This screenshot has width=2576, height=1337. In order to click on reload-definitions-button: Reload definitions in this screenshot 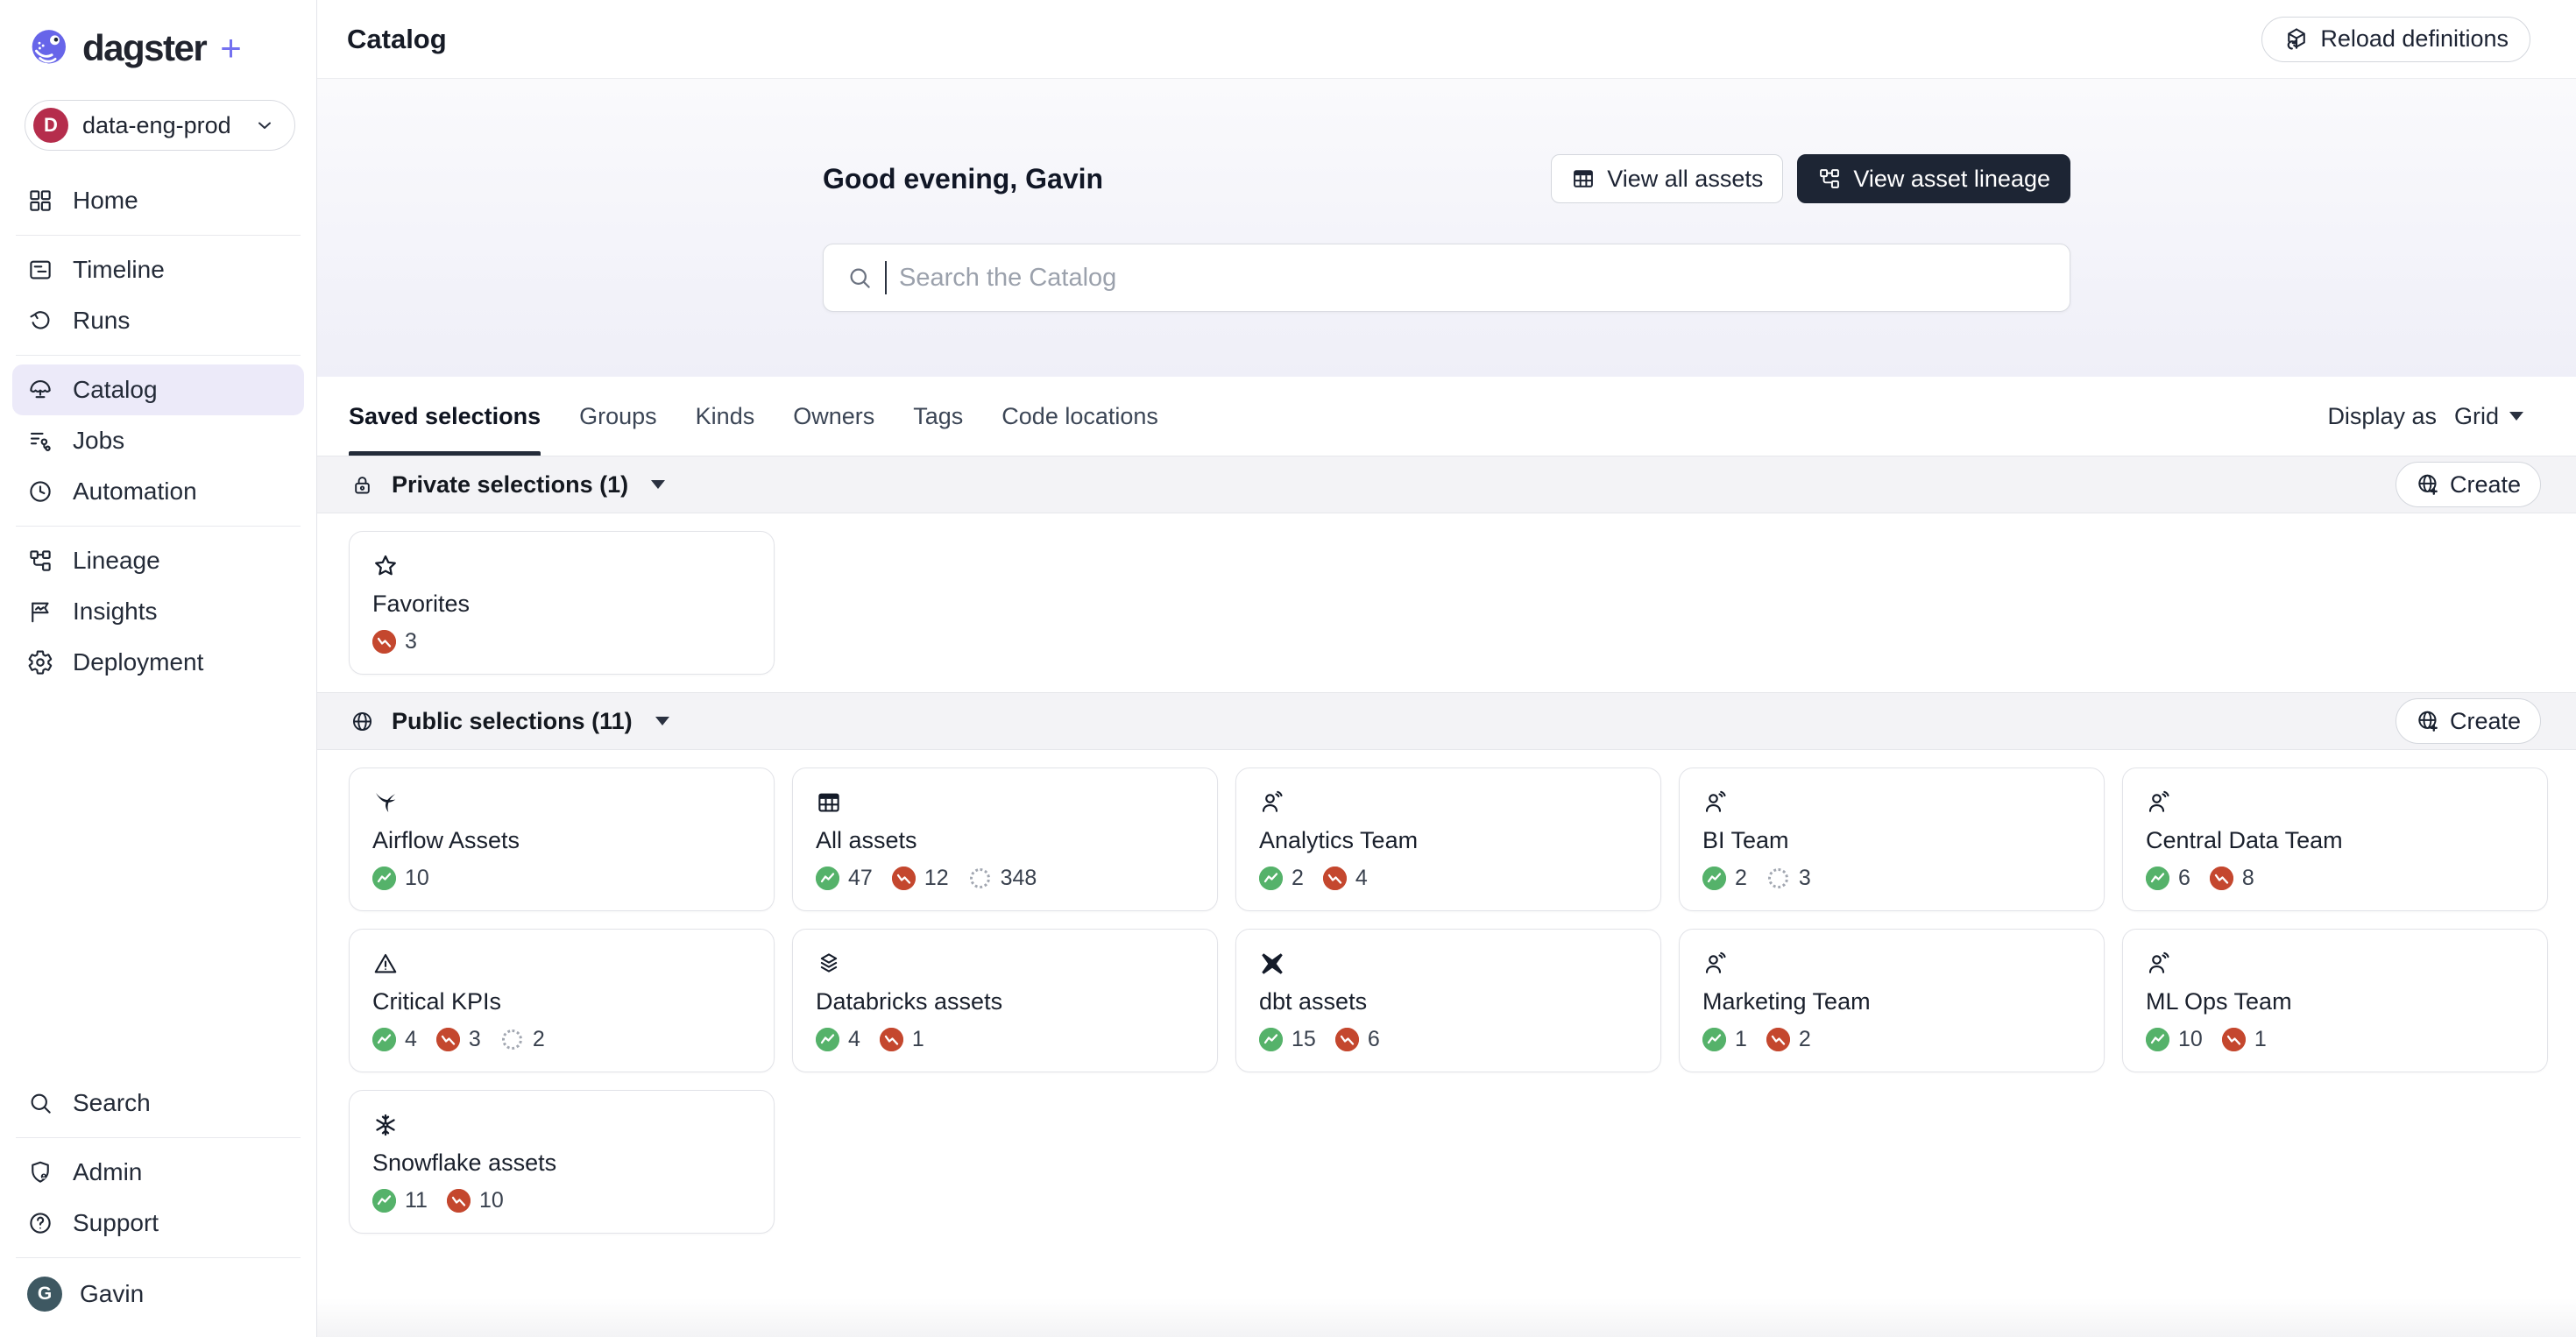, I will do `click(2395, 39)`.